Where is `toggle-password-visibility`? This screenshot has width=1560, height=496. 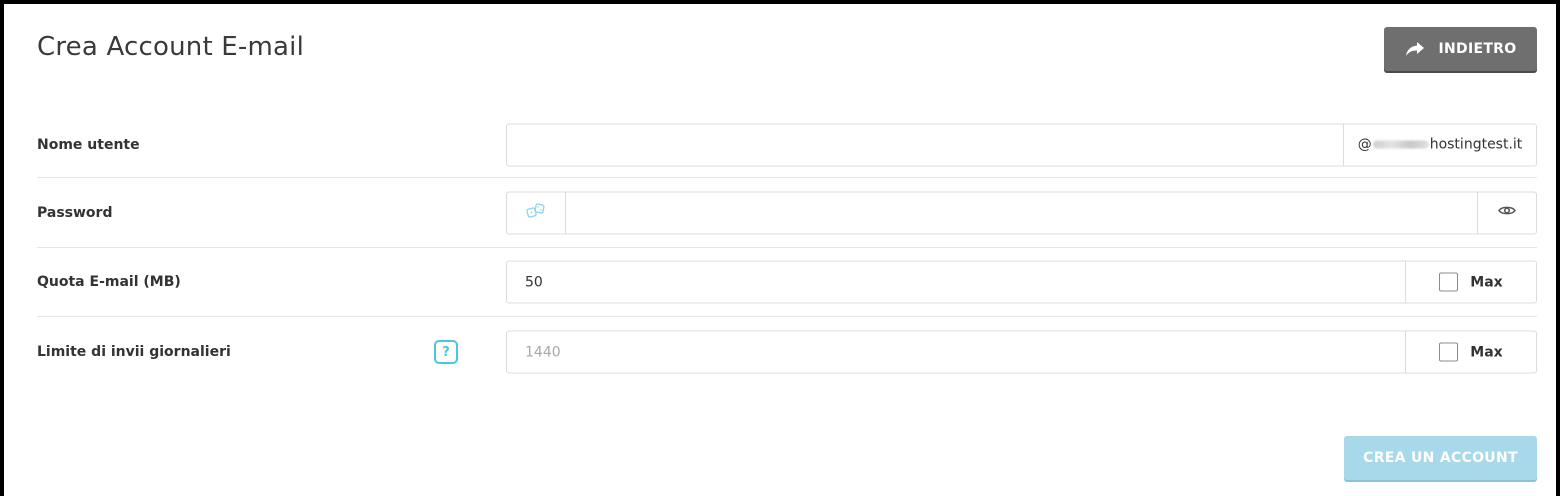
toggle-password-visibility is located at coordinates (1506, 212).